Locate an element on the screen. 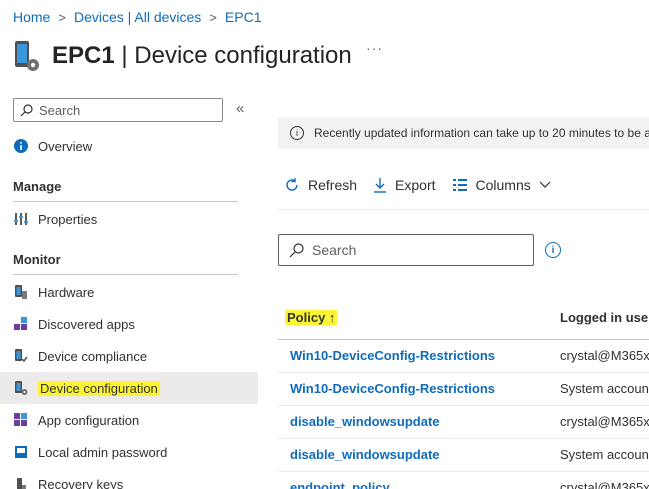 The image size is (649, 489). apps-icon is located at coordinates (21, 324).